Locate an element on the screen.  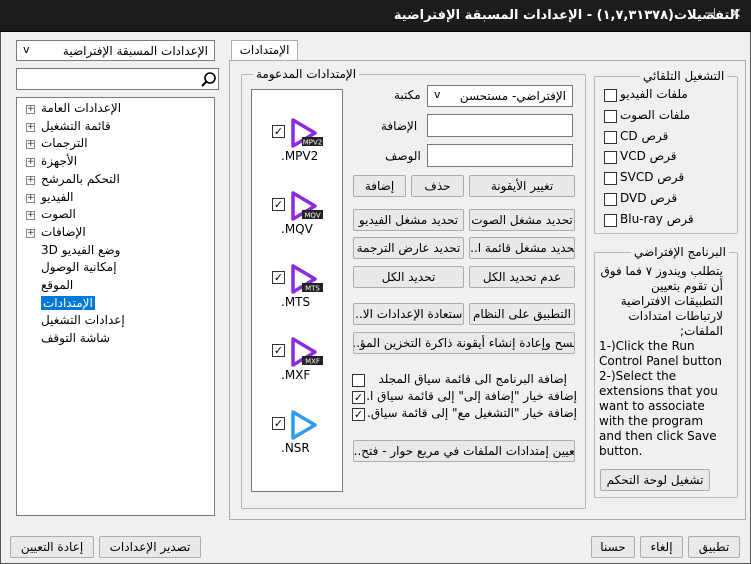
search-icon is located at coordinates (208, 79).